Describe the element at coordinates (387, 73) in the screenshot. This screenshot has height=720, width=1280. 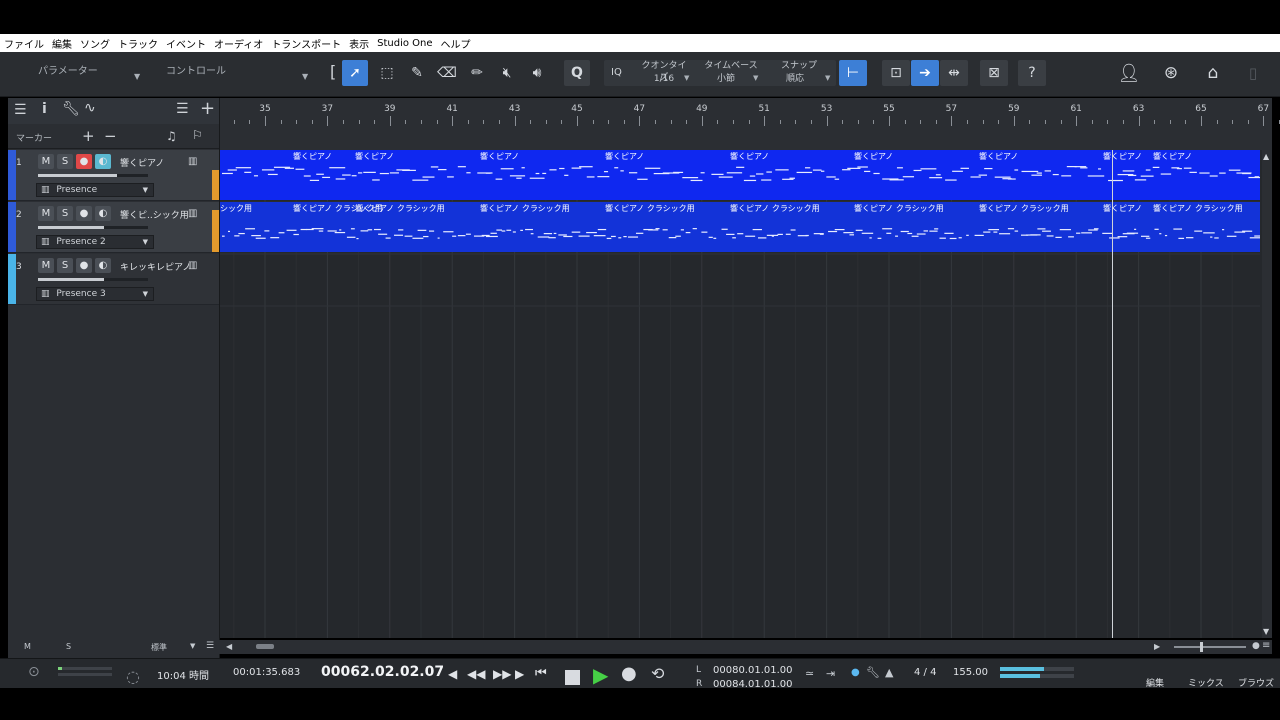
I see `range-tool-button: ⬚` at that location.